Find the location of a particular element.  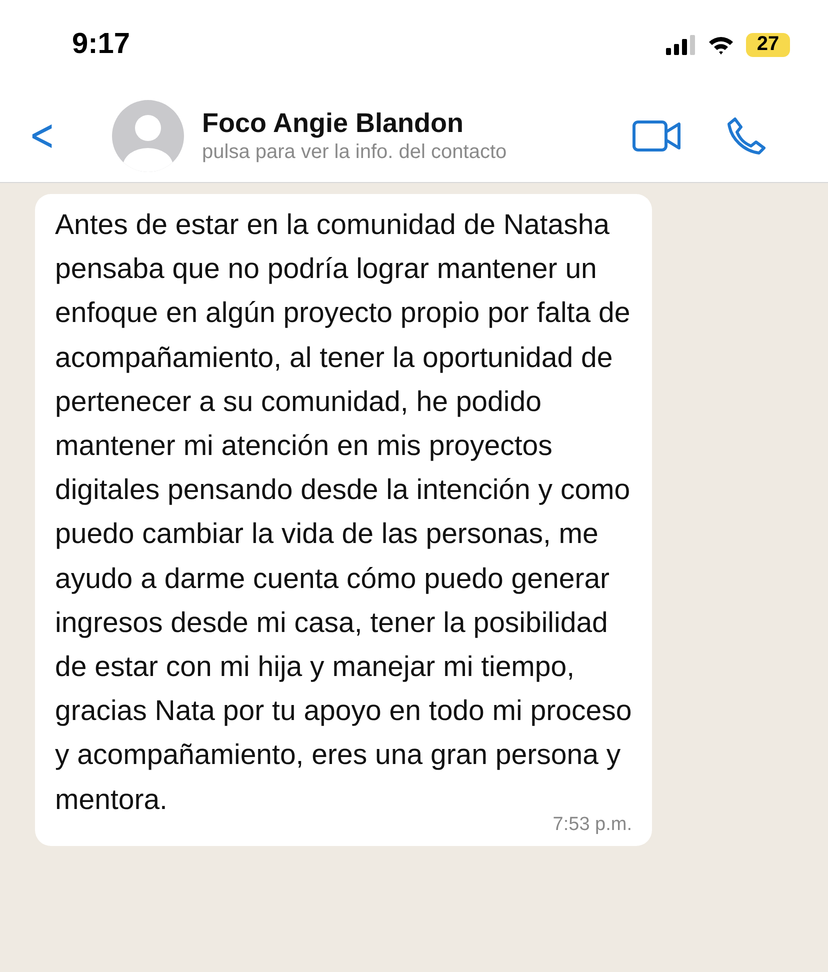

contact-name: Foco Angie Blandon is located at coordinates (417, 123).